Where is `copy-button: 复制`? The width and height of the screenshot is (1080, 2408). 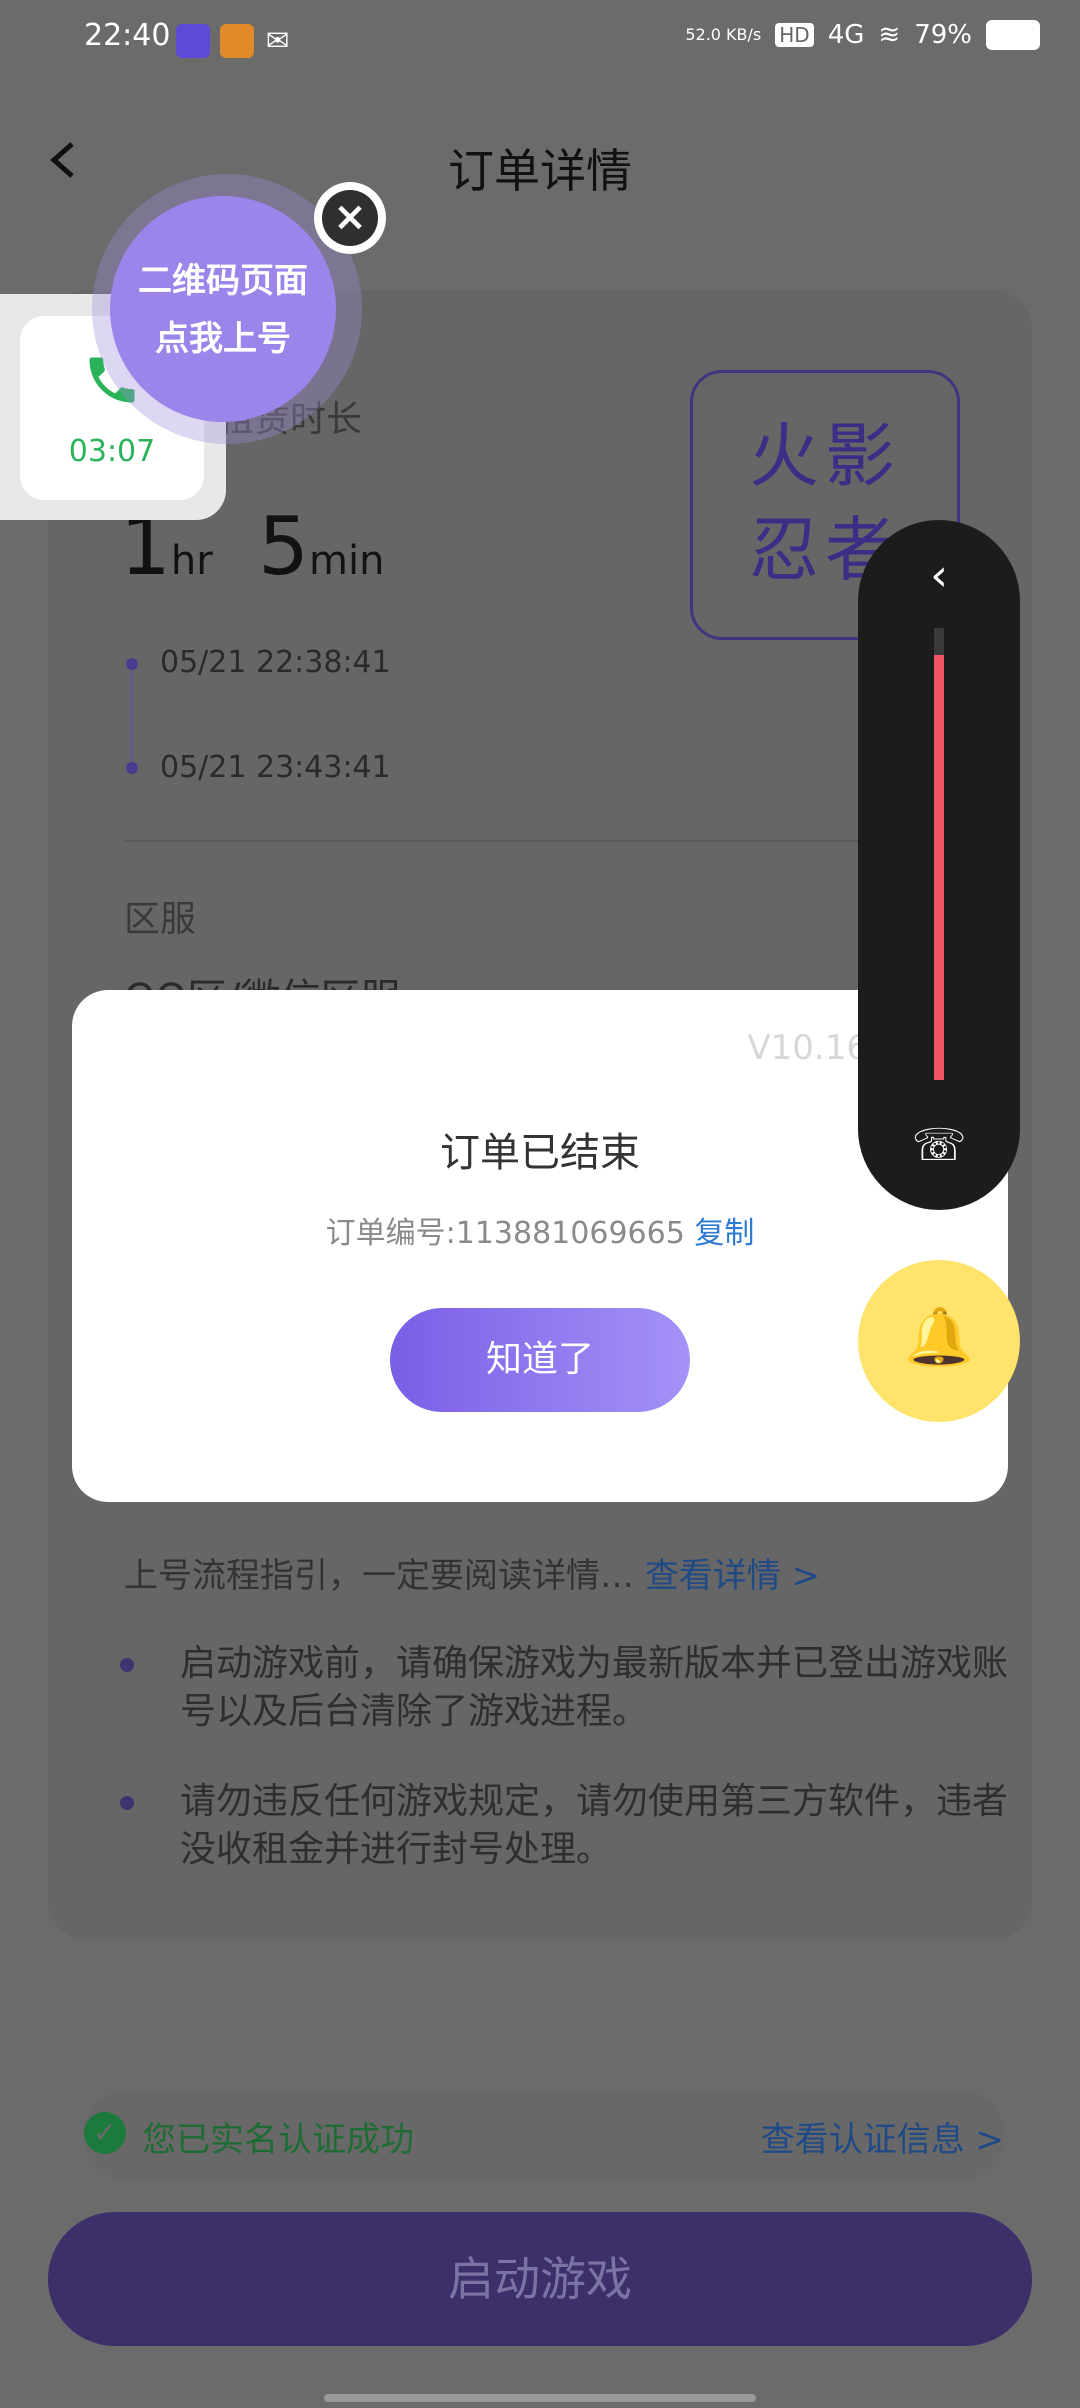 copy-button: 复制 is located at coordinates (724, 1233).